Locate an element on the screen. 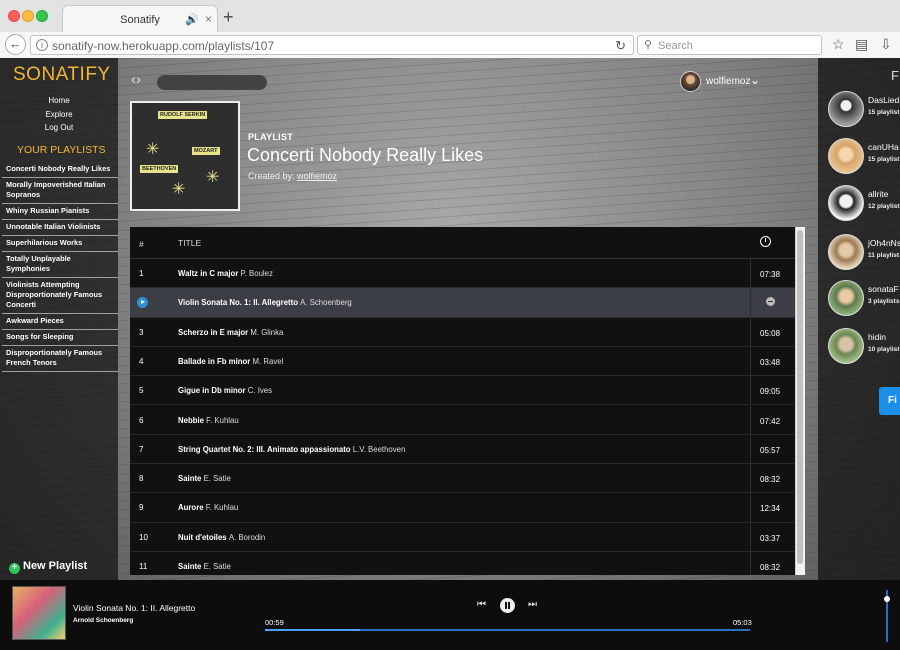  browser-search-input: ⚲ Search is located at coordinates (729, 45).